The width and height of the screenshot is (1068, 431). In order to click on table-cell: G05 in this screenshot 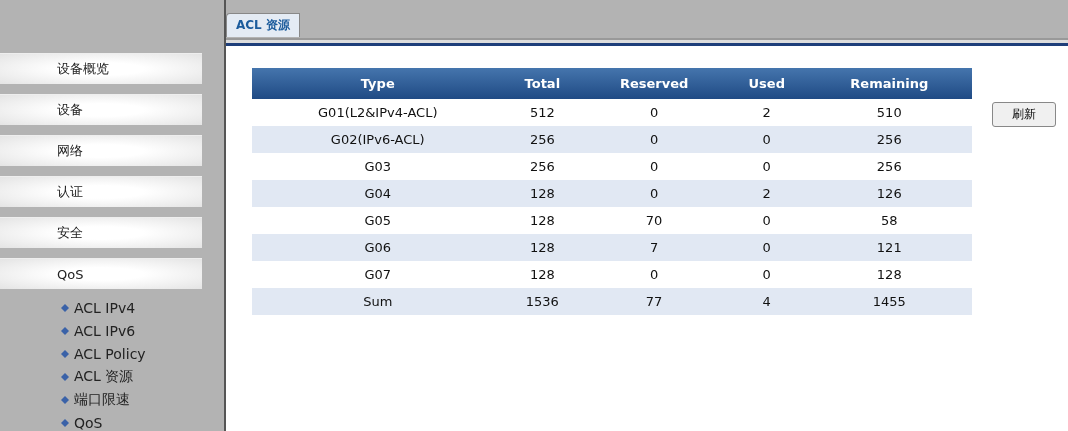, I will do `click(378, 220)`.